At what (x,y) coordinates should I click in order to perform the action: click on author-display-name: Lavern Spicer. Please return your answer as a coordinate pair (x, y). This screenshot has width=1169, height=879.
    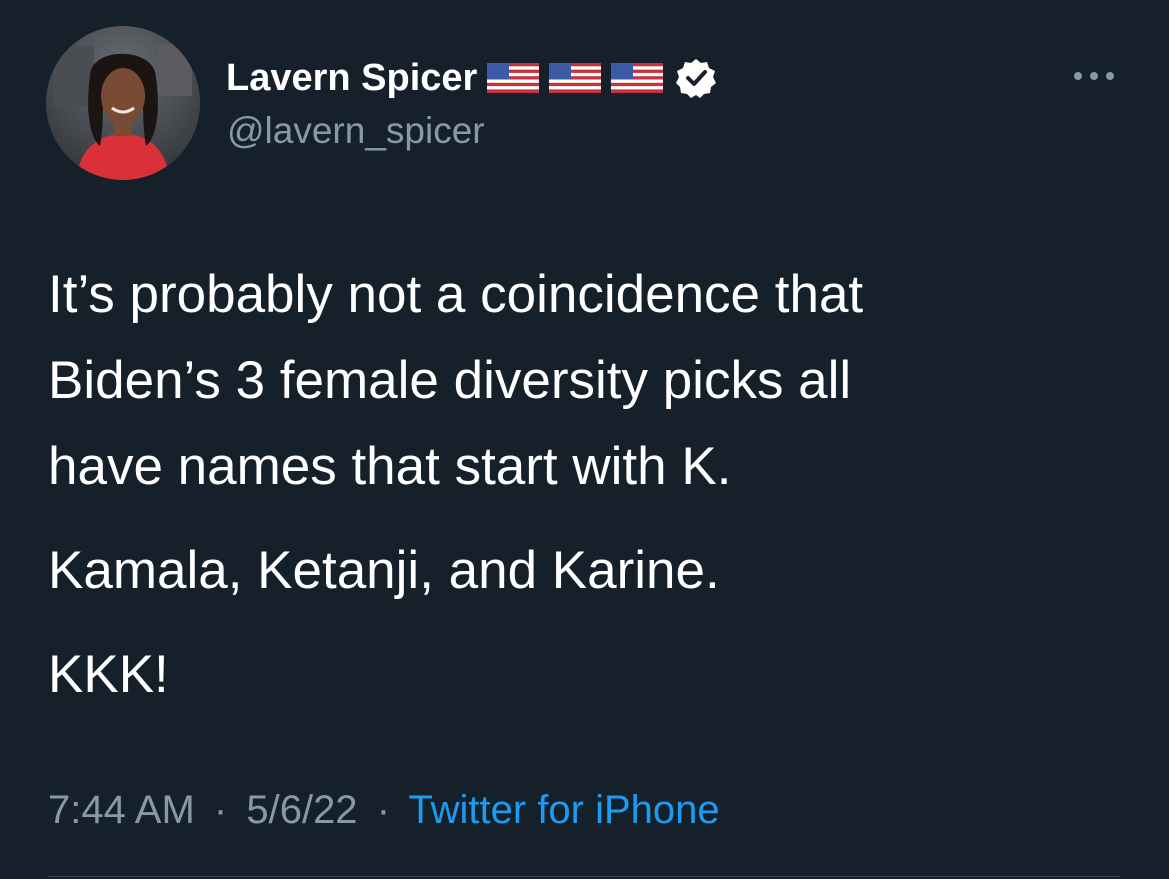
    Looking at the image, I should click on (351, 78).